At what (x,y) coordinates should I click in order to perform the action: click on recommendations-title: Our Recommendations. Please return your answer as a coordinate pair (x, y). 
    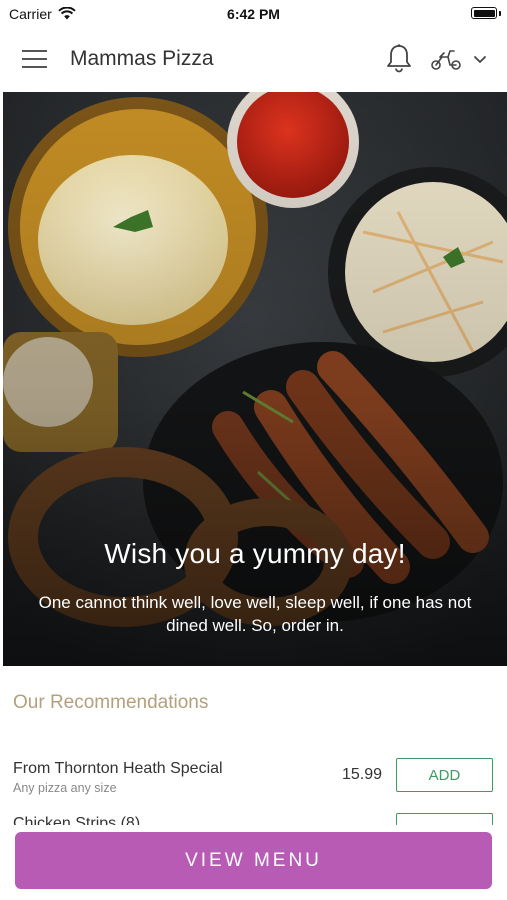
    Looking at the image, I should click on (111, 702).